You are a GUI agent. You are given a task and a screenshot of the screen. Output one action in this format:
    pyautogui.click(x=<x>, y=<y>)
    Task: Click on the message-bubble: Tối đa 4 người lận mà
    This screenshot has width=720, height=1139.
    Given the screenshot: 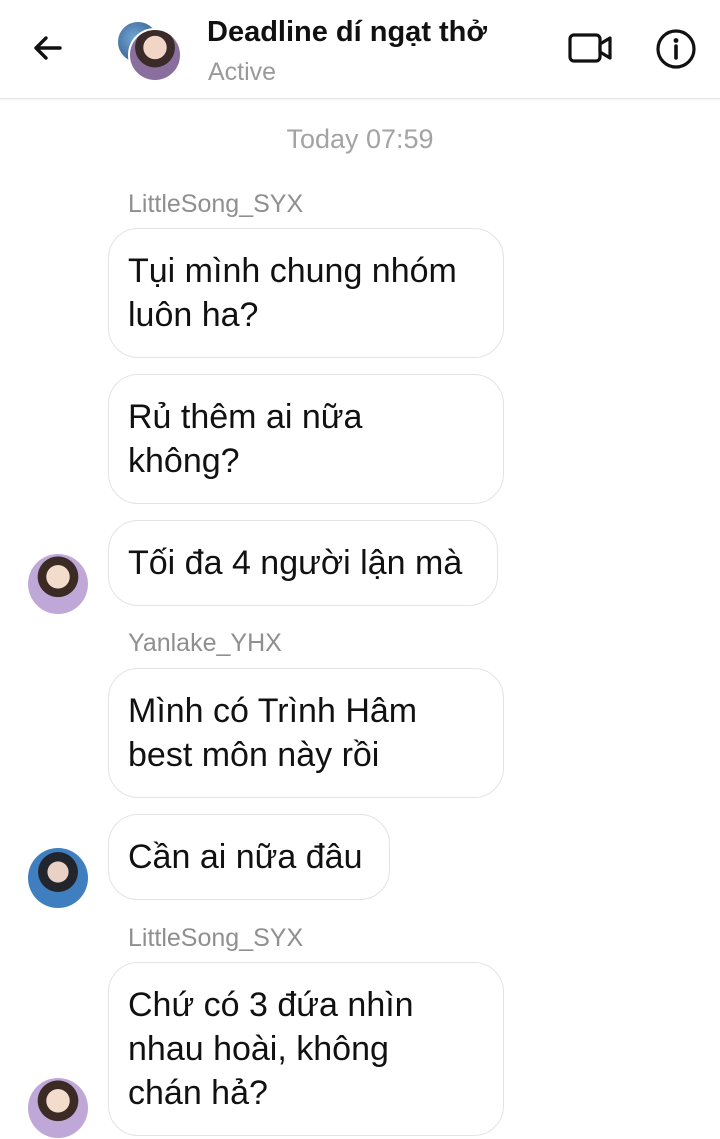 What is the action you would take?
    pyautogui.click(x=303, y=563)
    